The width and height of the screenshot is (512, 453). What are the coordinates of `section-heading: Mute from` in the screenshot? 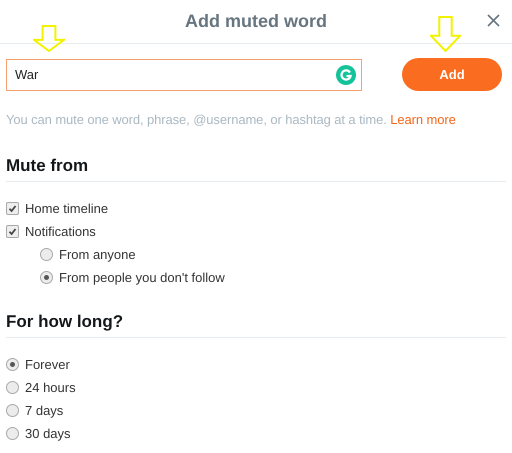 It's located at (256, 169).